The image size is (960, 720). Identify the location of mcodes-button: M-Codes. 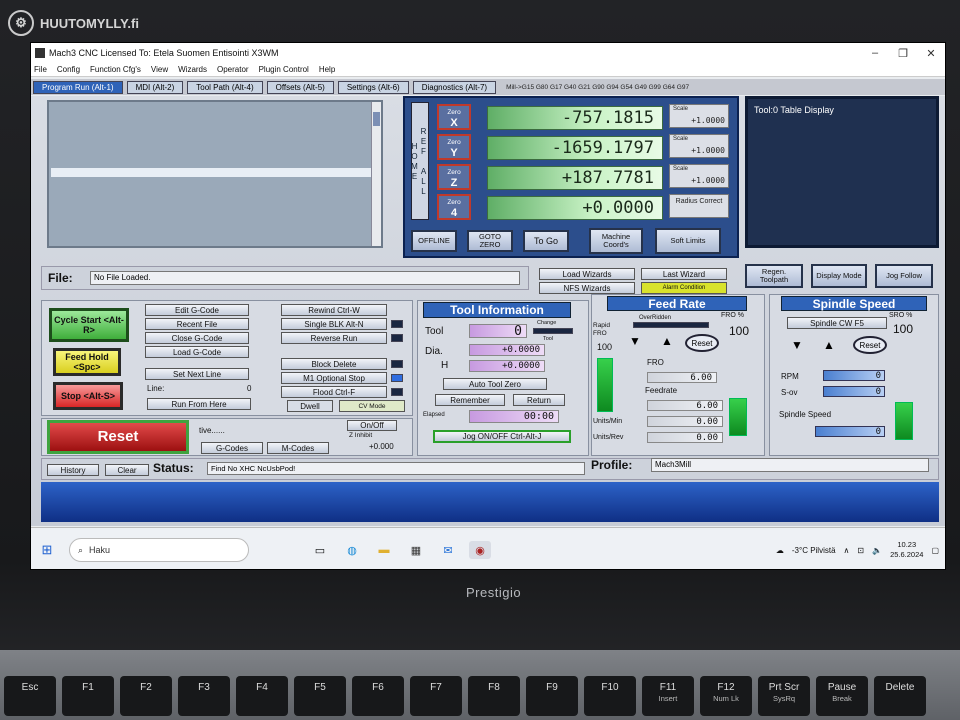
(298, 448).